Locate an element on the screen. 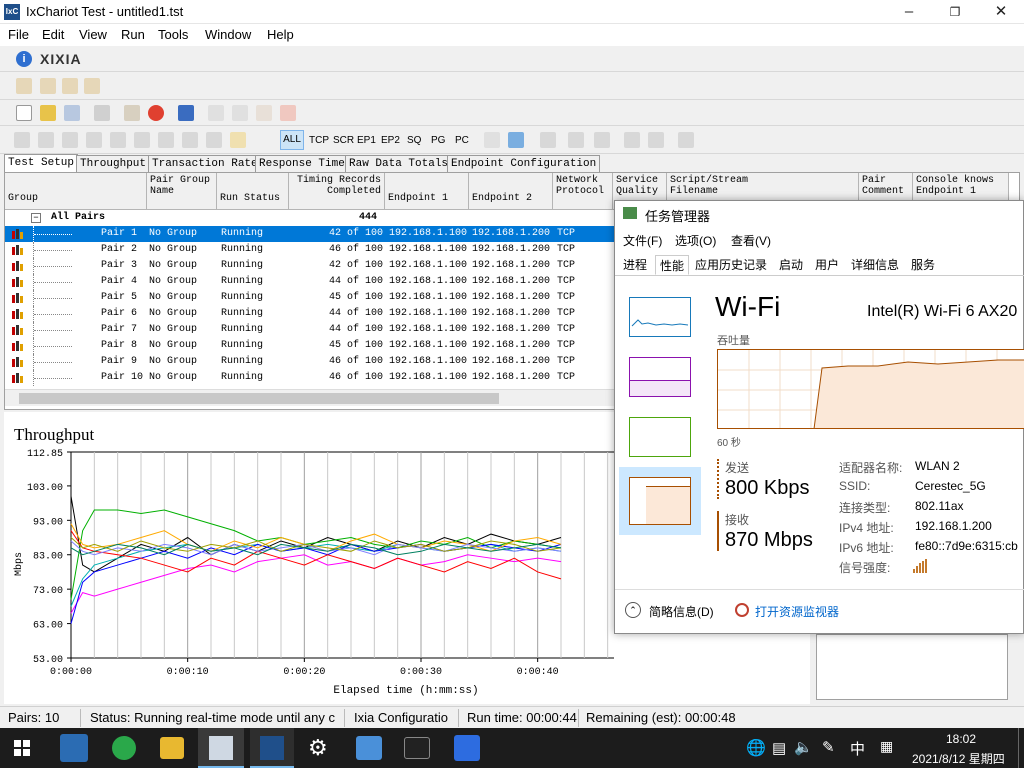 Image resolution: width=1024 pixels, height=768 pixels. open-folder-icon is located at coordinates (48, 113).